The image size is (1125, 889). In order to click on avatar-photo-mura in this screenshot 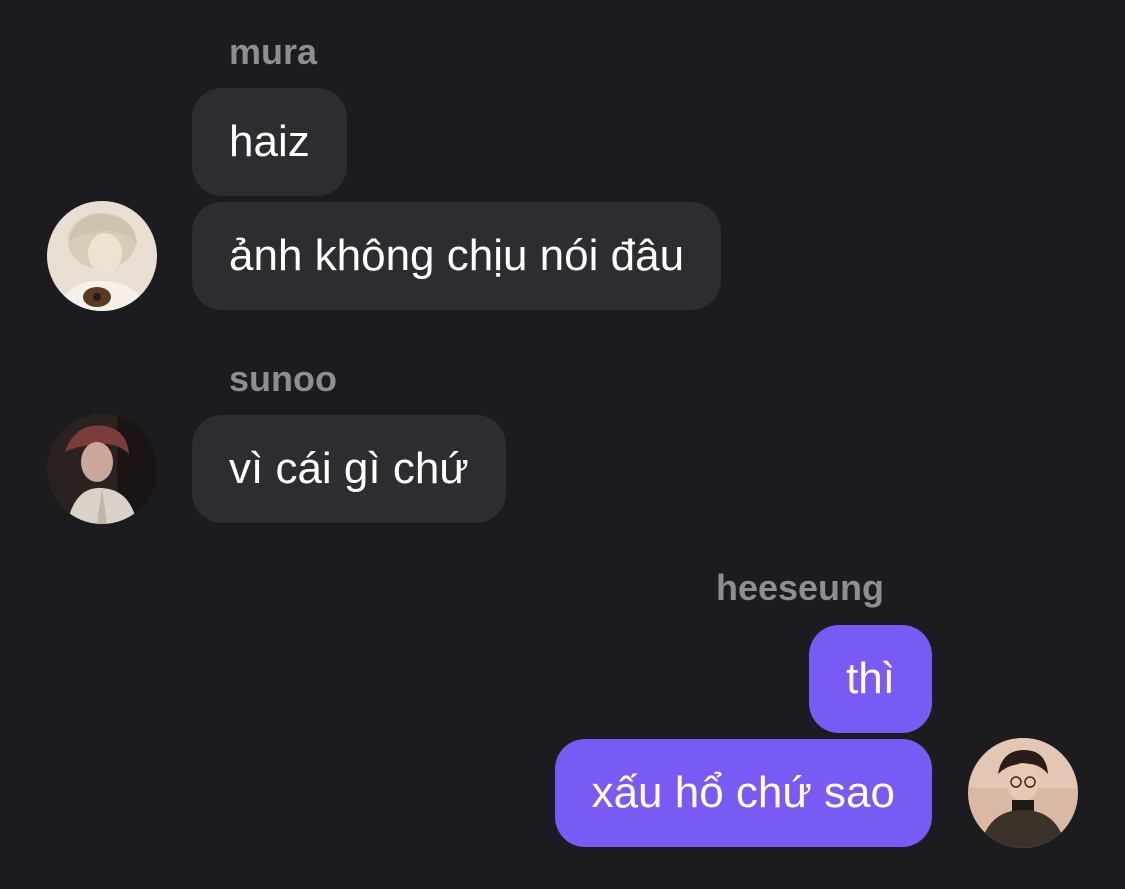, I will do `click(102, 256)`.